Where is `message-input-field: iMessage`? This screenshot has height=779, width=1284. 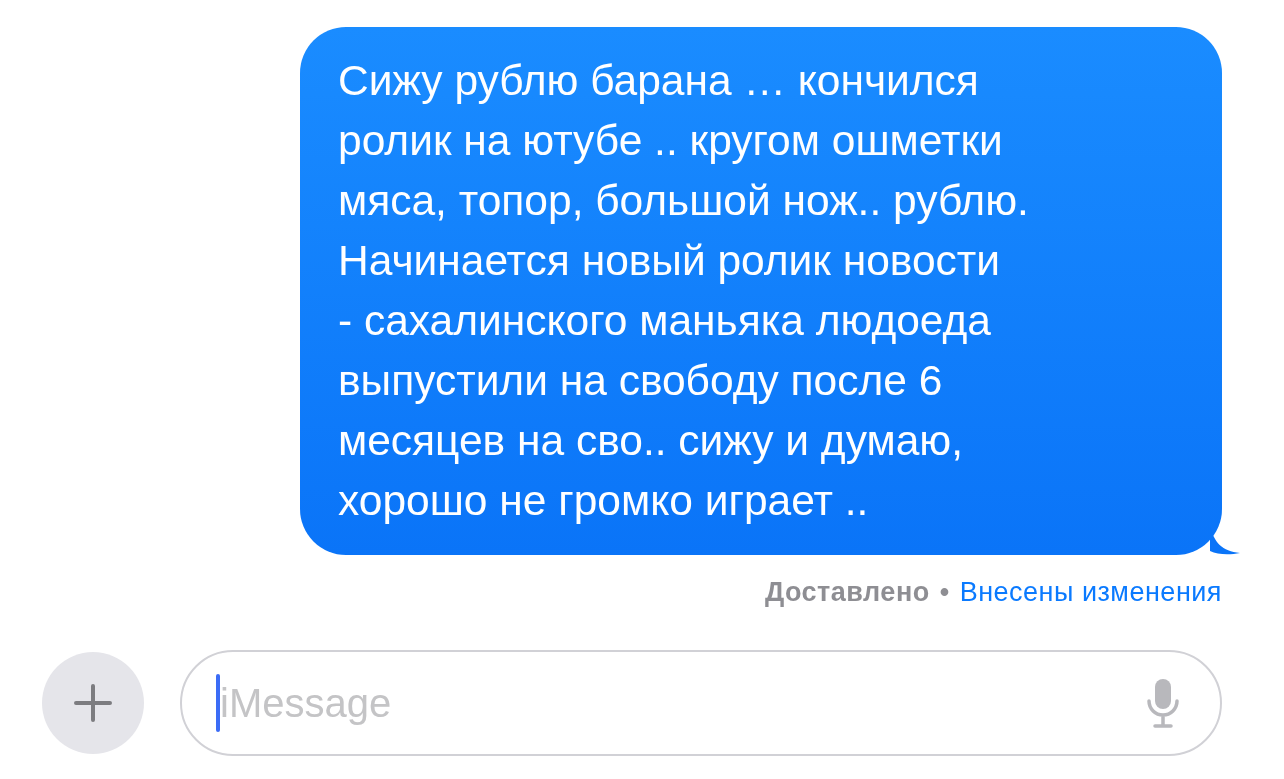 message-input-field: iMessage is located at coordinates (701, 703).